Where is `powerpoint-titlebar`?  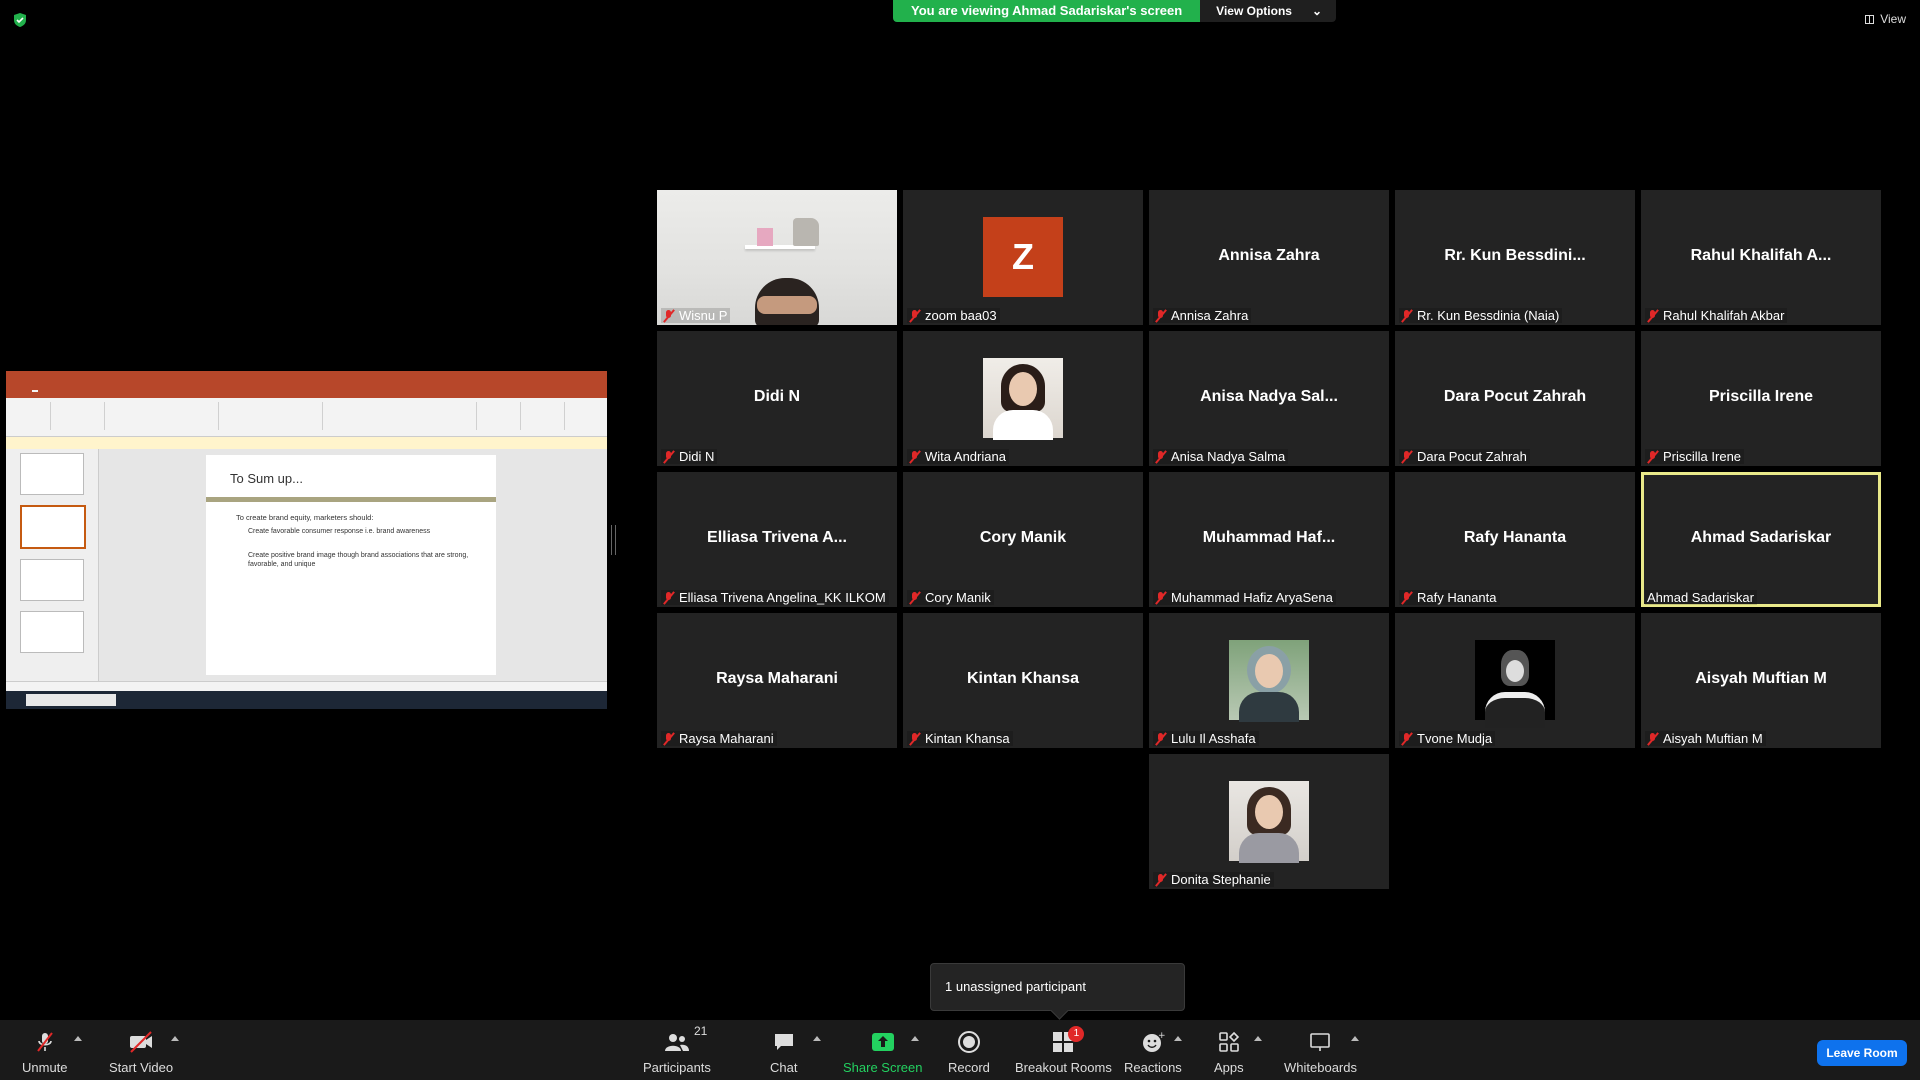 powerpoint-titlebar is located at coordinates (306, 377).